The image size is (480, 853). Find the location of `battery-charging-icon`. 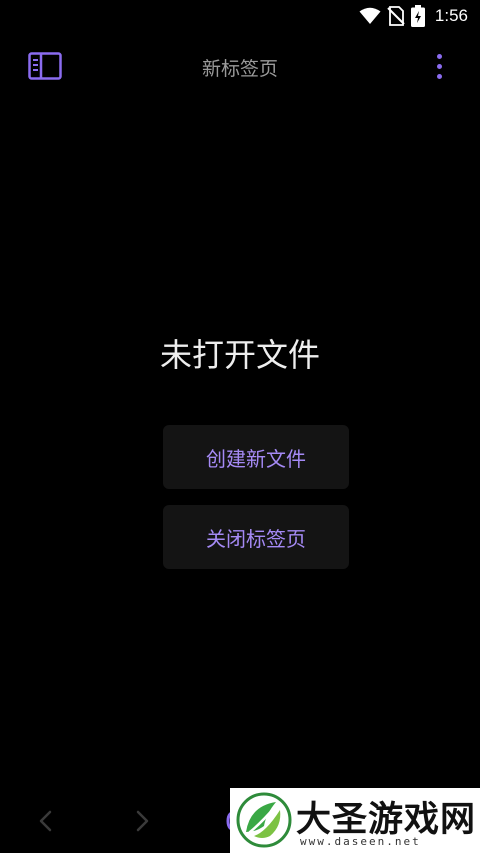

battery-charging-icon is located at coordinates (417, 16).